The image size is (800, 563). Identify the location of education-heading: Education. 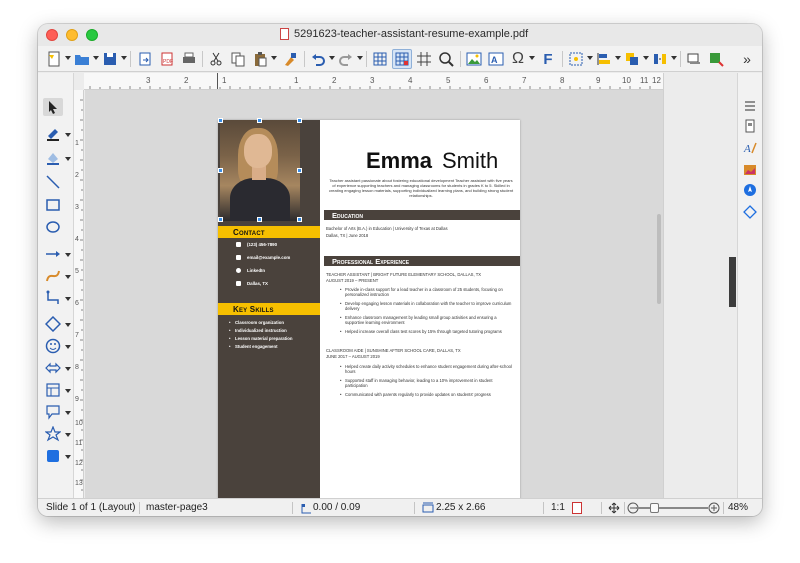
(422, 215).